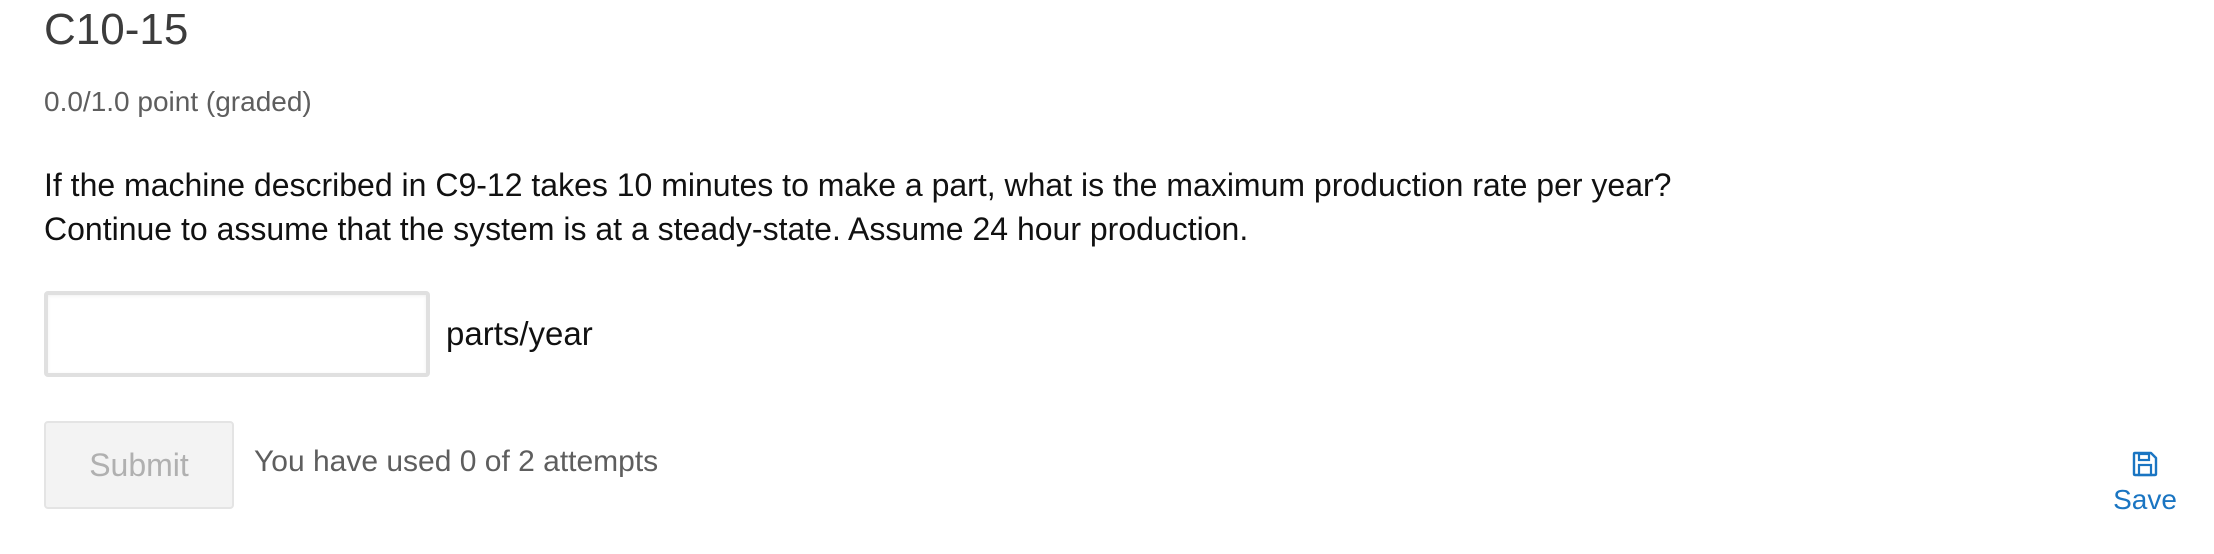 This screenshot has height=554, width=2214. What do you see at coordinates (2145, 464) in the screenshot?
I see `floppy-disk-icon` at bounding box center [2145, 464].